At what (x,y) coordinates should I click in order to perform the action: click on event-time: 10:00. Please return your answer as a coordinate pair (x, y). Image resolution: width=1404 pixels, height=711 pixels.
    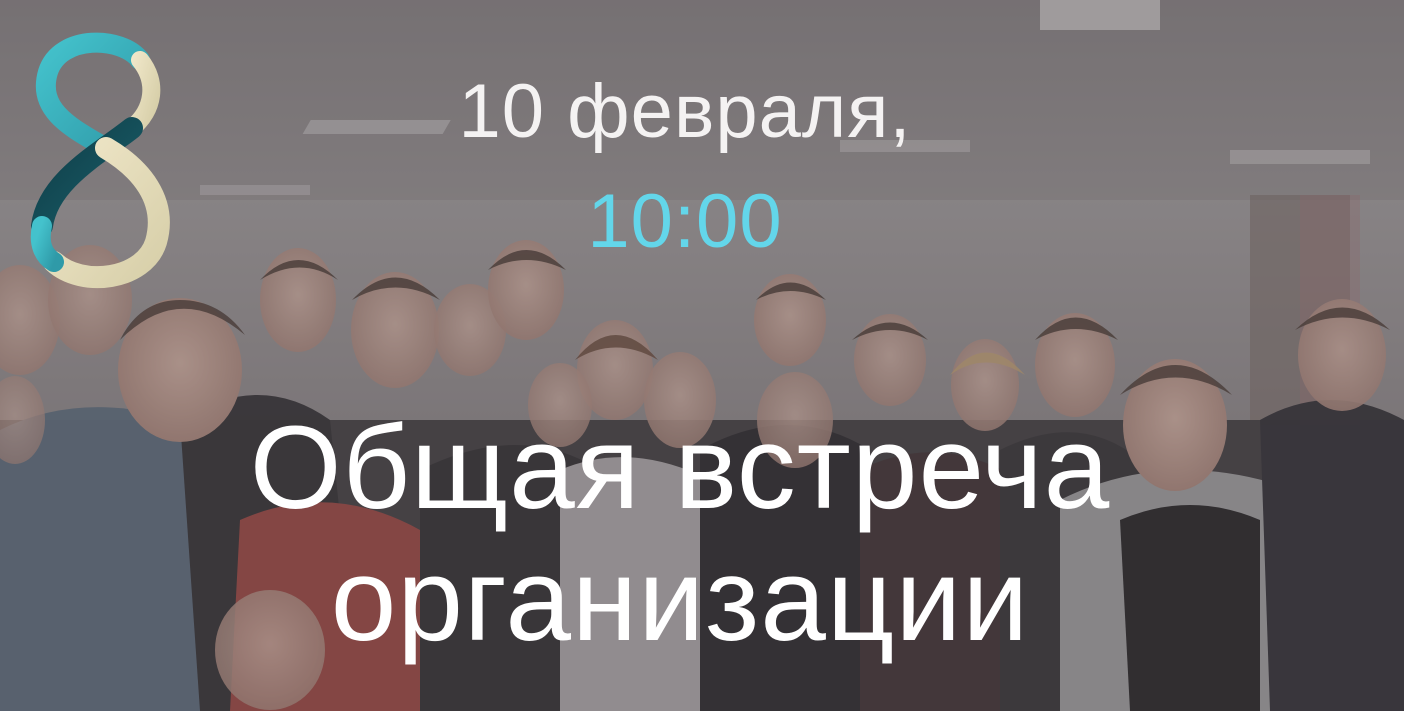
    Looking at the image, I should click on (685, 221).